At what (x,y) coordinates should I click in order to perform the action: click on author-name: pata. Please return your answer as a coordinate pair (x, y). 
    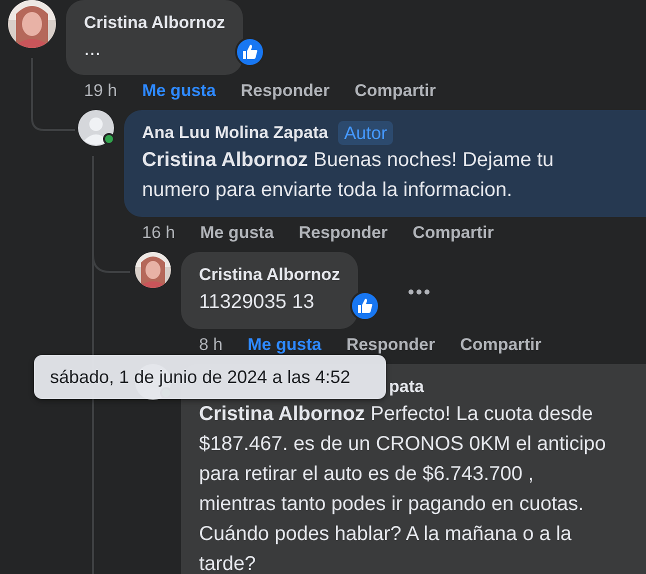
    Looking at the image, I should click on (406, 387).